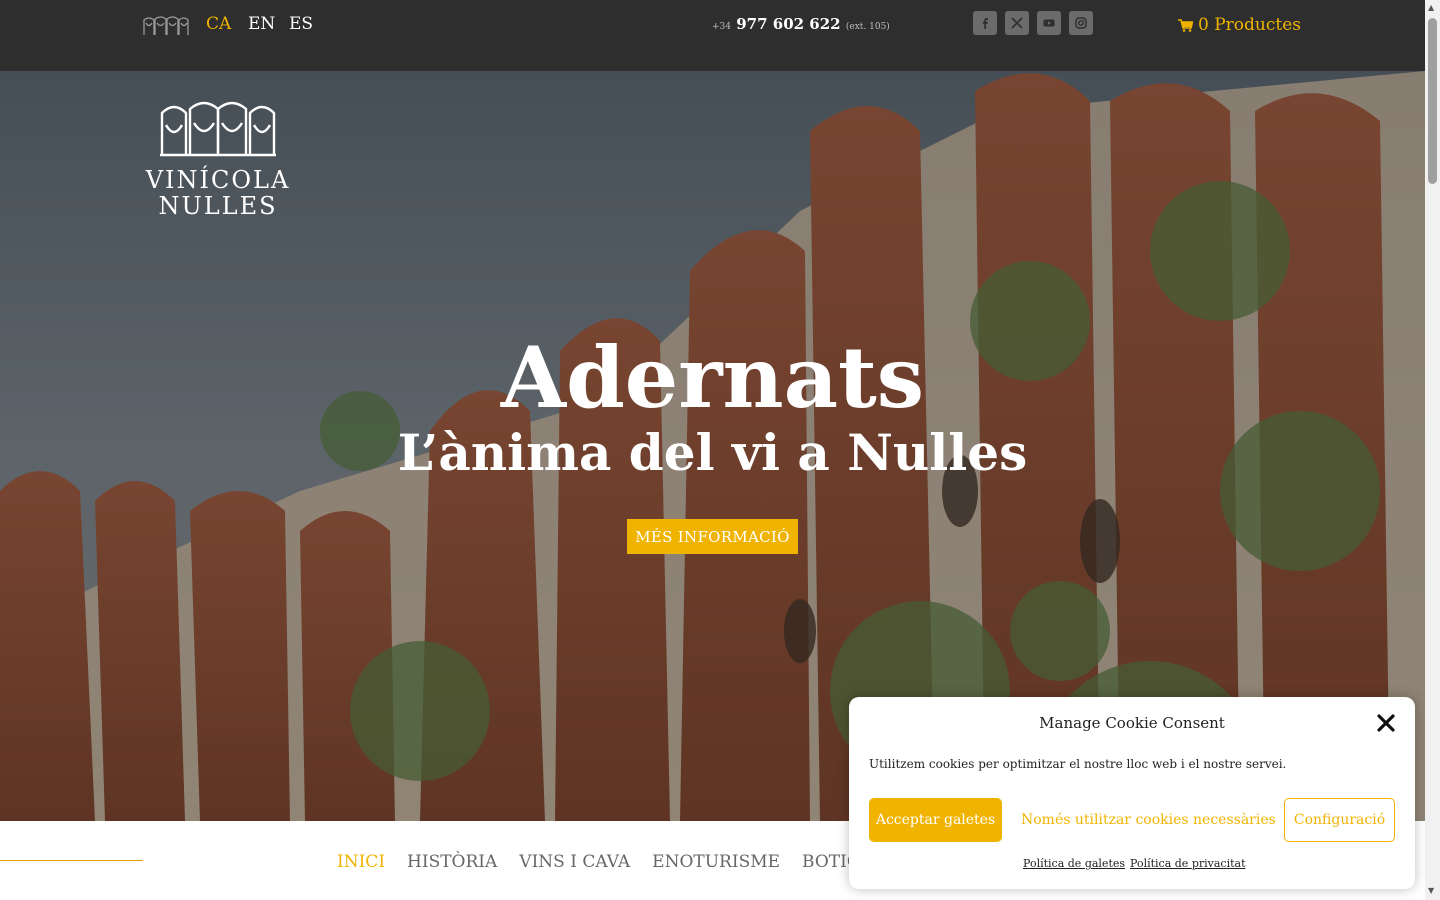  What do you see at coordinates (1386, 723) in the screenshot?
I see `close-icon` at bounding box center [1386, 723].